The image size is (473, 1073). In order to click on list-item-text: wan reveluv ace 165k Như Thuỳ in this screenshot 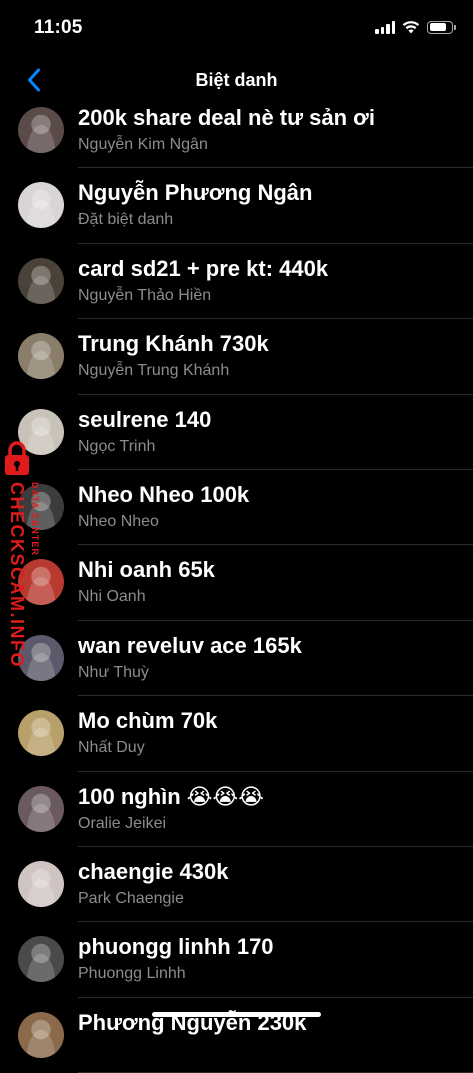, I will do `click(270, 658)`.